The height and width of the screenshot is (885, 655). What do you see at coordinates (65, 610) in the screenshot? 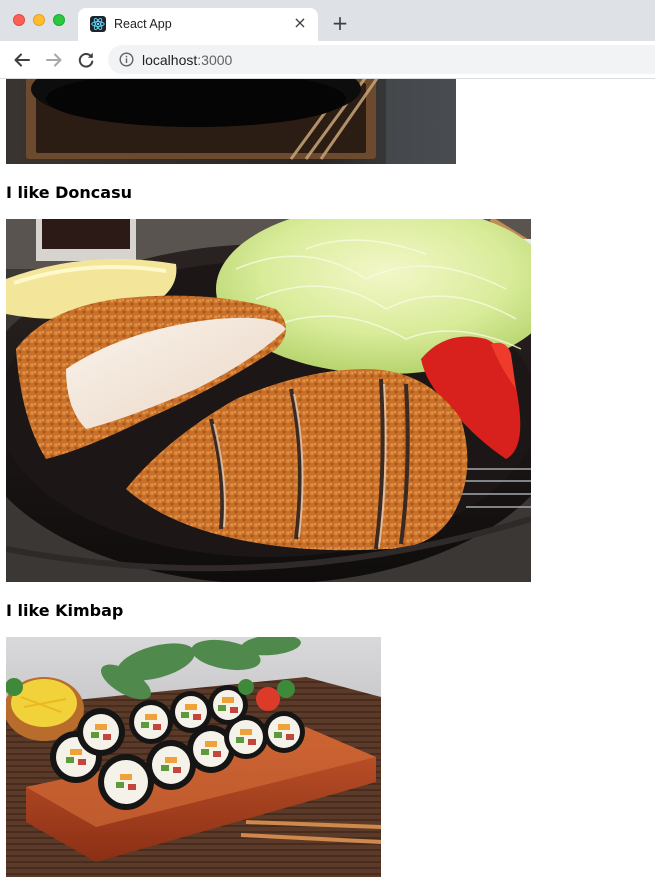
I see `food-caption-kimbap: I like Kimbap` at bounding box center [65, 610].